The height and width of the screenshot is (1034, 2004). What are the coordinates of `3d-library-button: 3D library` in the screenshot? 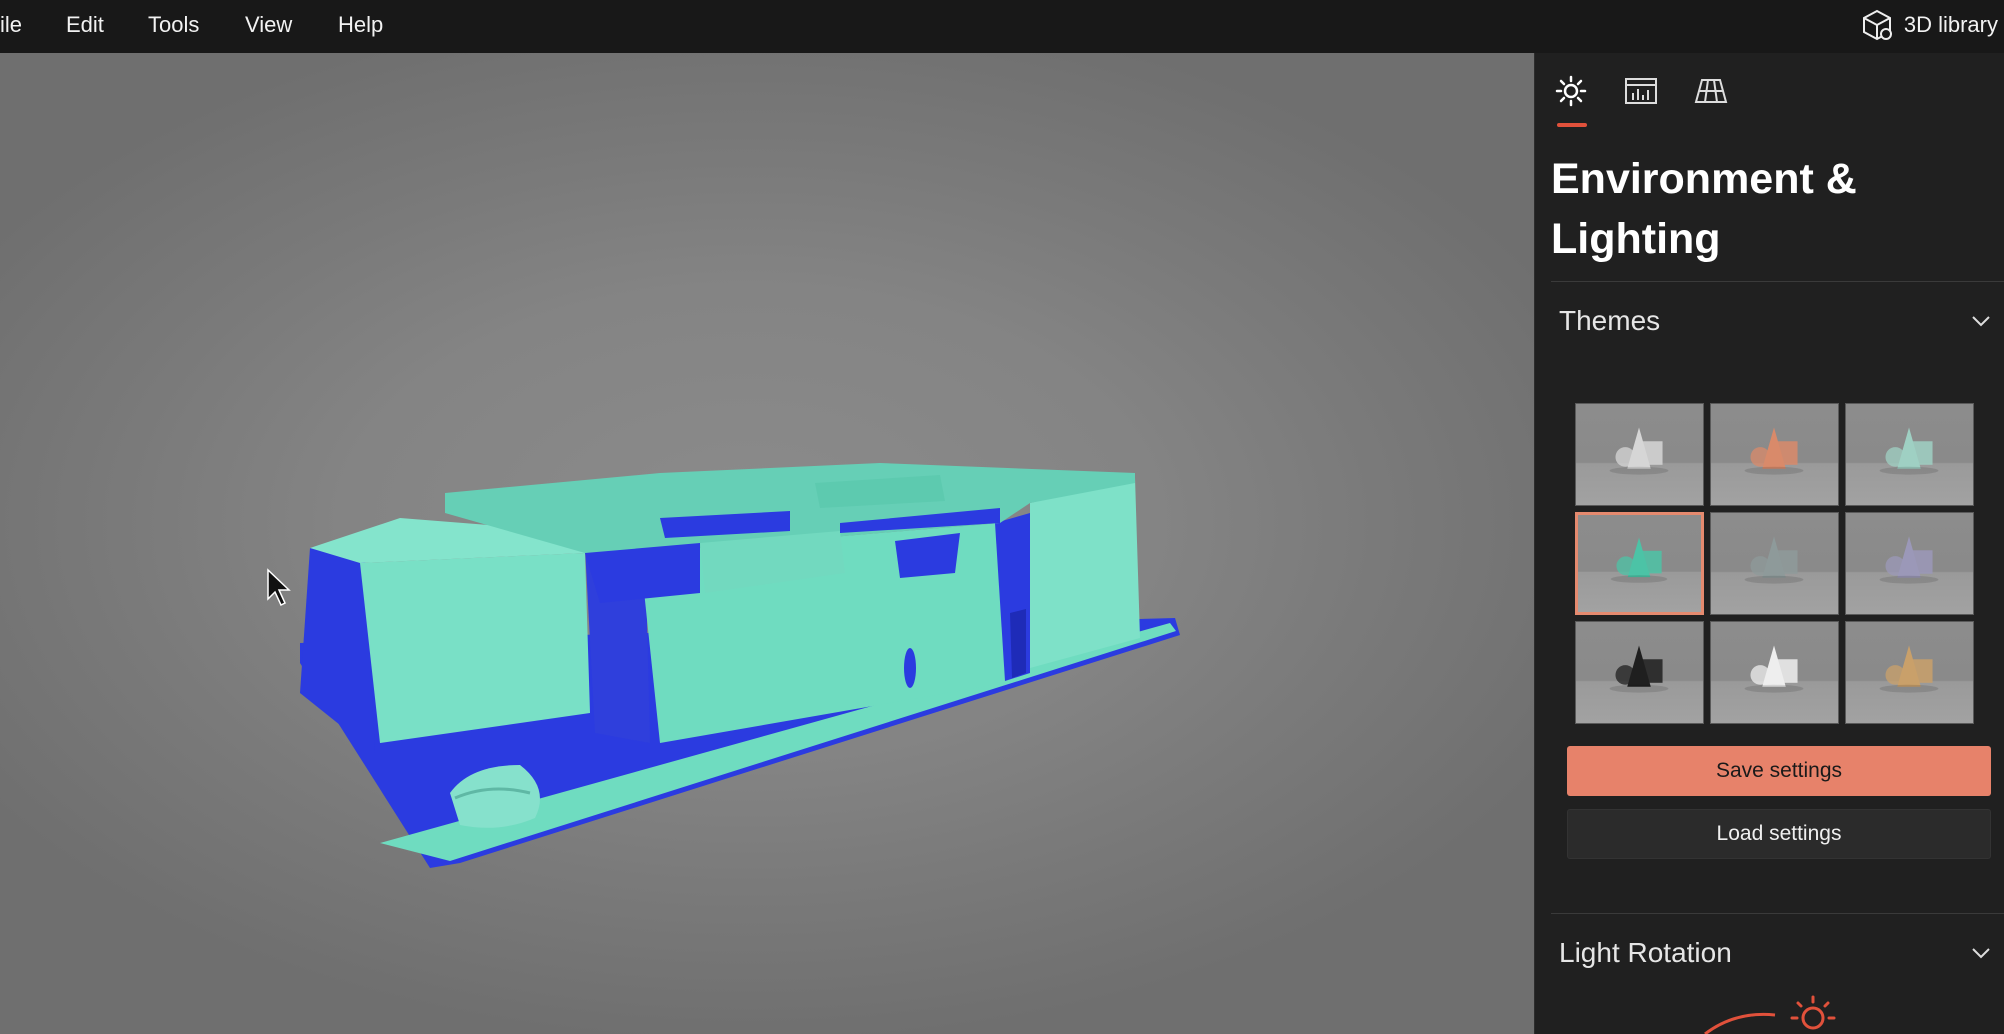 It's located at (1929, 25).